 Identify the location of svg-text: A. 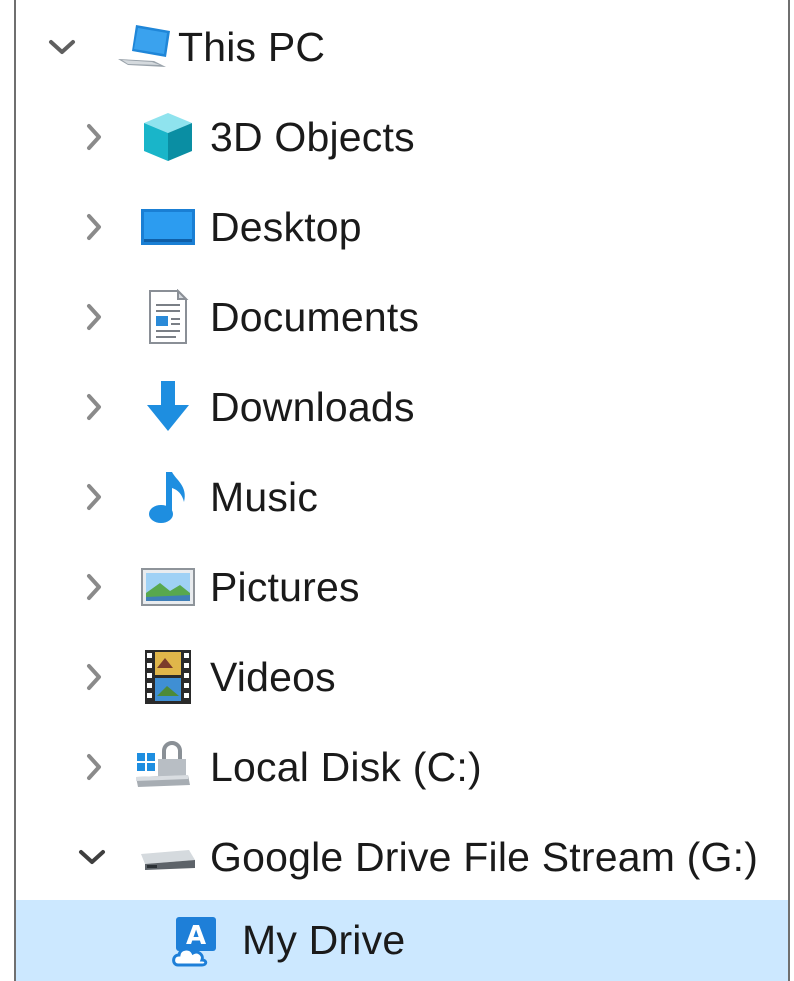
(196, 936).